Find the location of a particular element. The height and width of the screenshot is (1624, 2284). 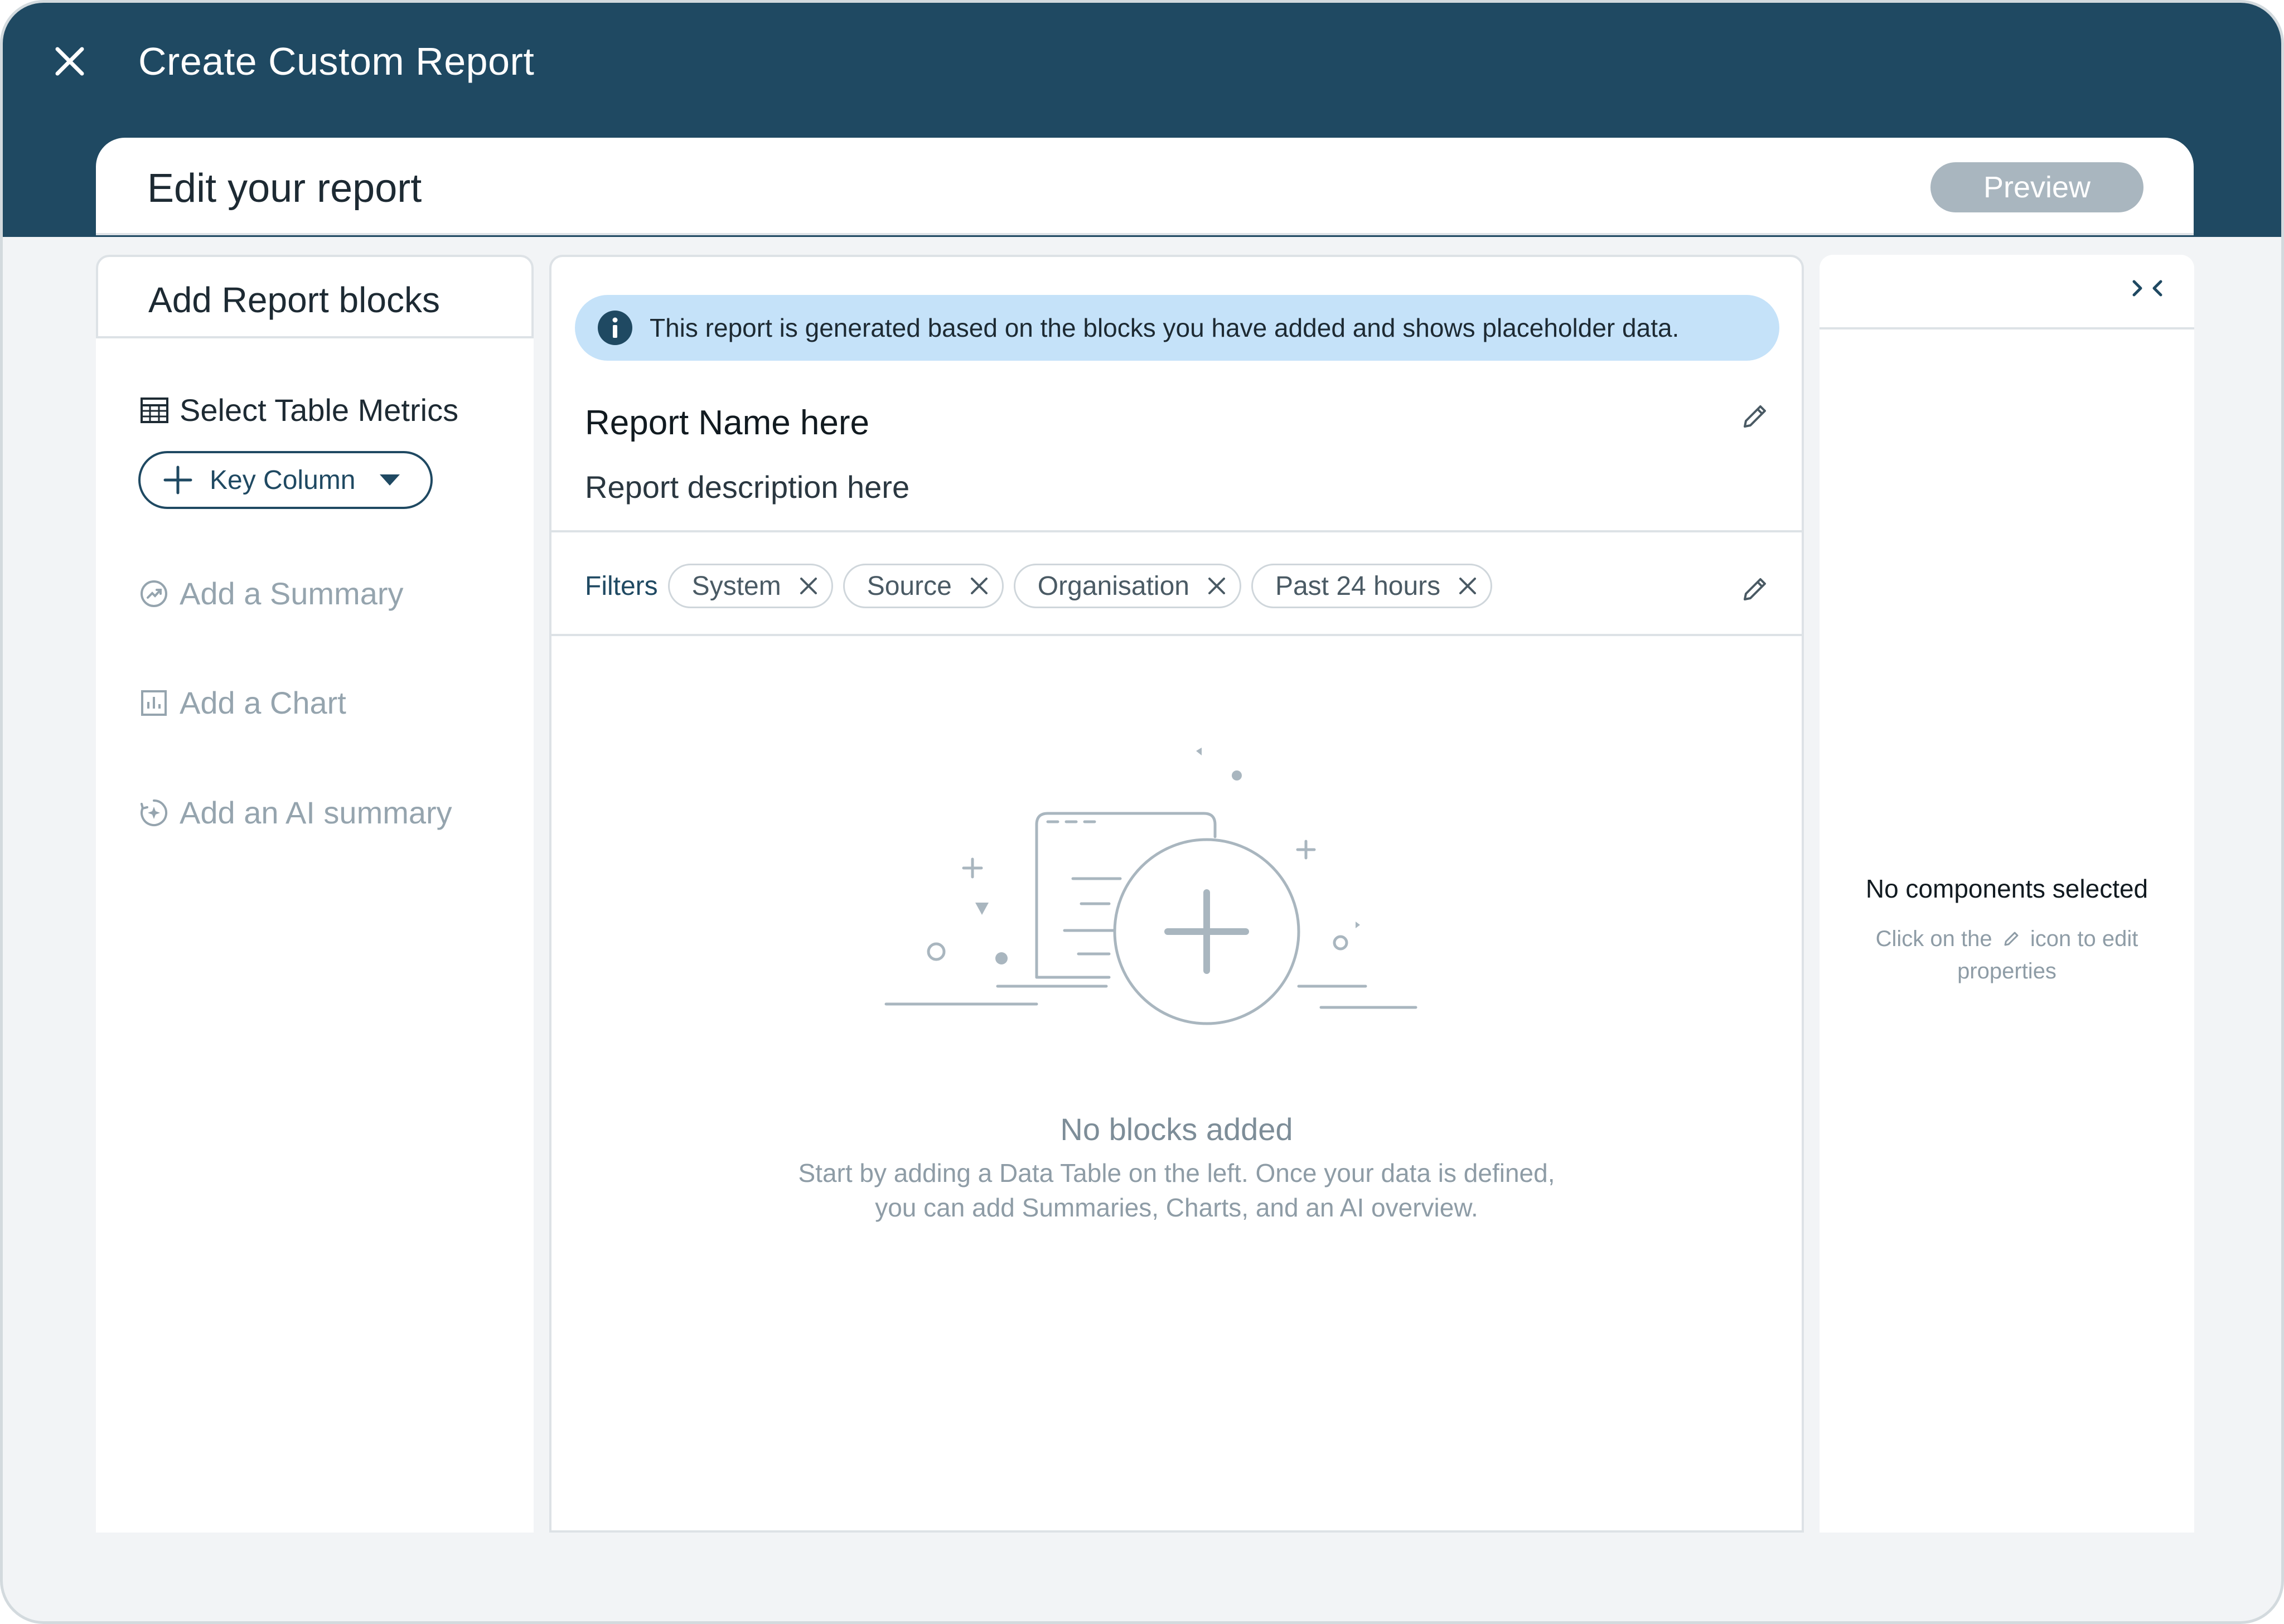

select-table-metrics: Select Table Metrics is located at coordinates (298, 410).